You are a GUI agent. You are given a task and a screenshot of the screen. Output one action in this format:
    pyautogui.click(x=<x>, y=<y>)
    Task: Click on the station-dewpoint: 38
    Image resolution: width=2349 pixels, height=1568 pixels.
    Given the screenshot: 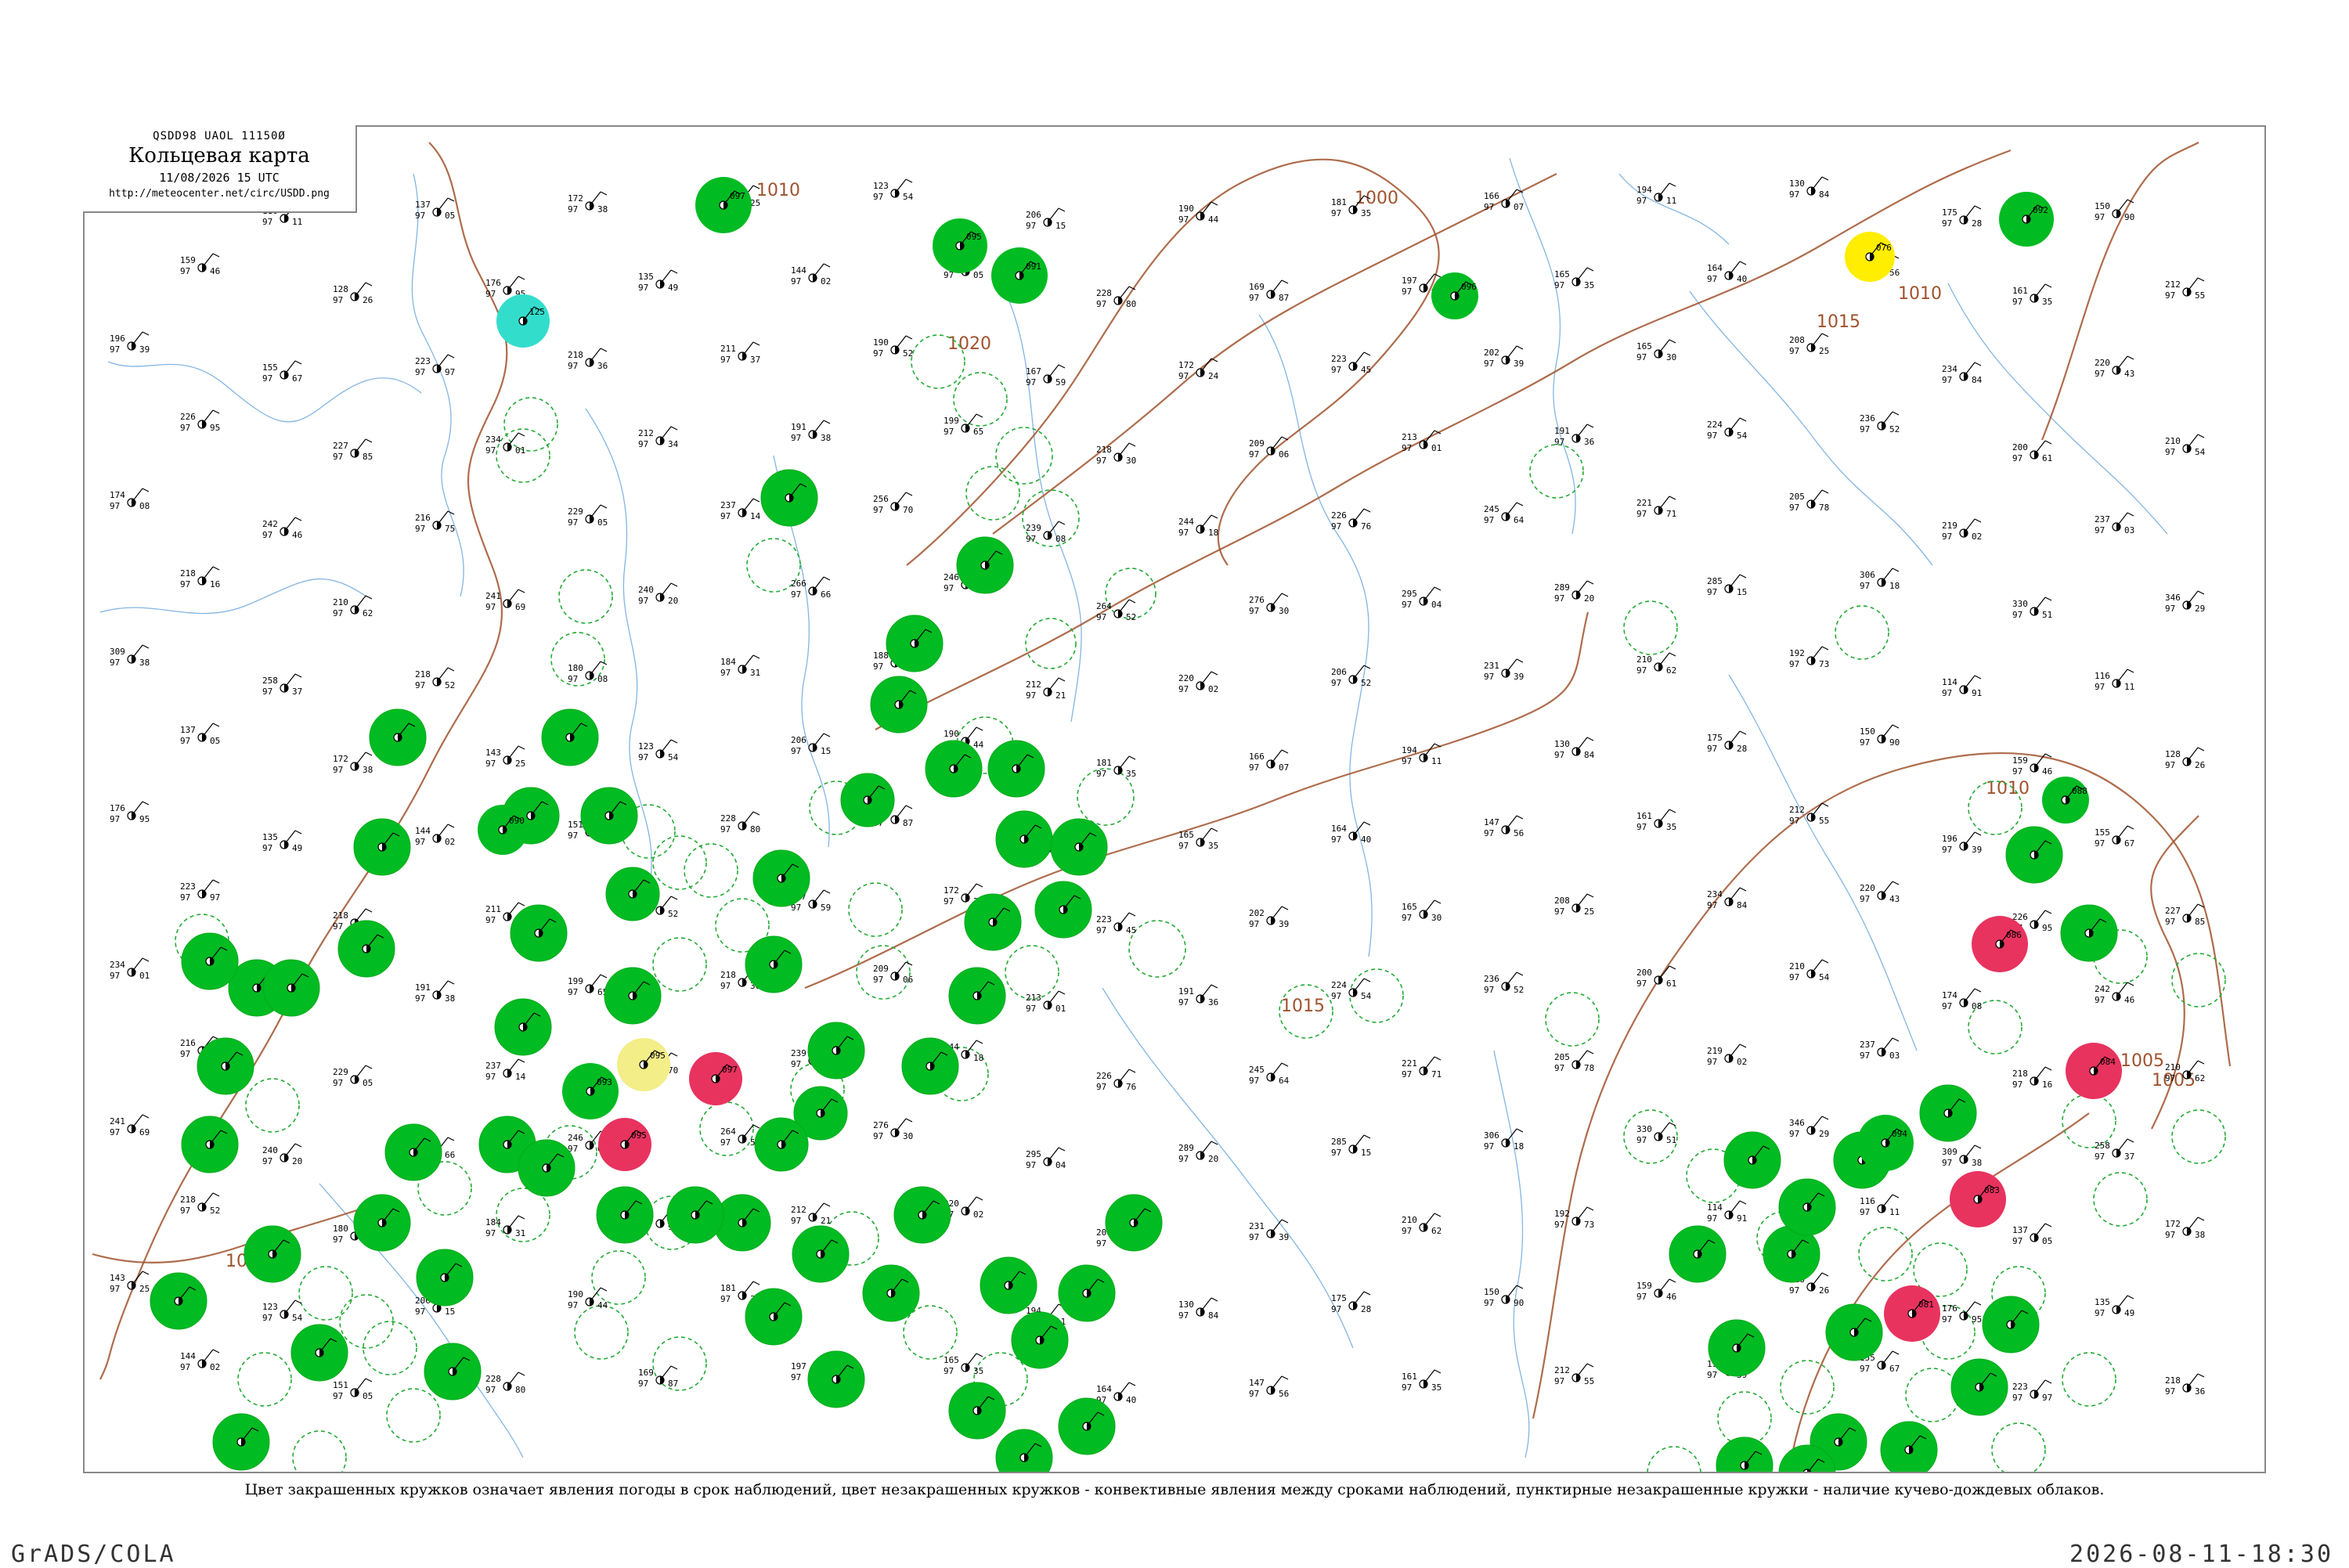 What is the action you would take?
    pyautogui.click(x=368, y=770)
    